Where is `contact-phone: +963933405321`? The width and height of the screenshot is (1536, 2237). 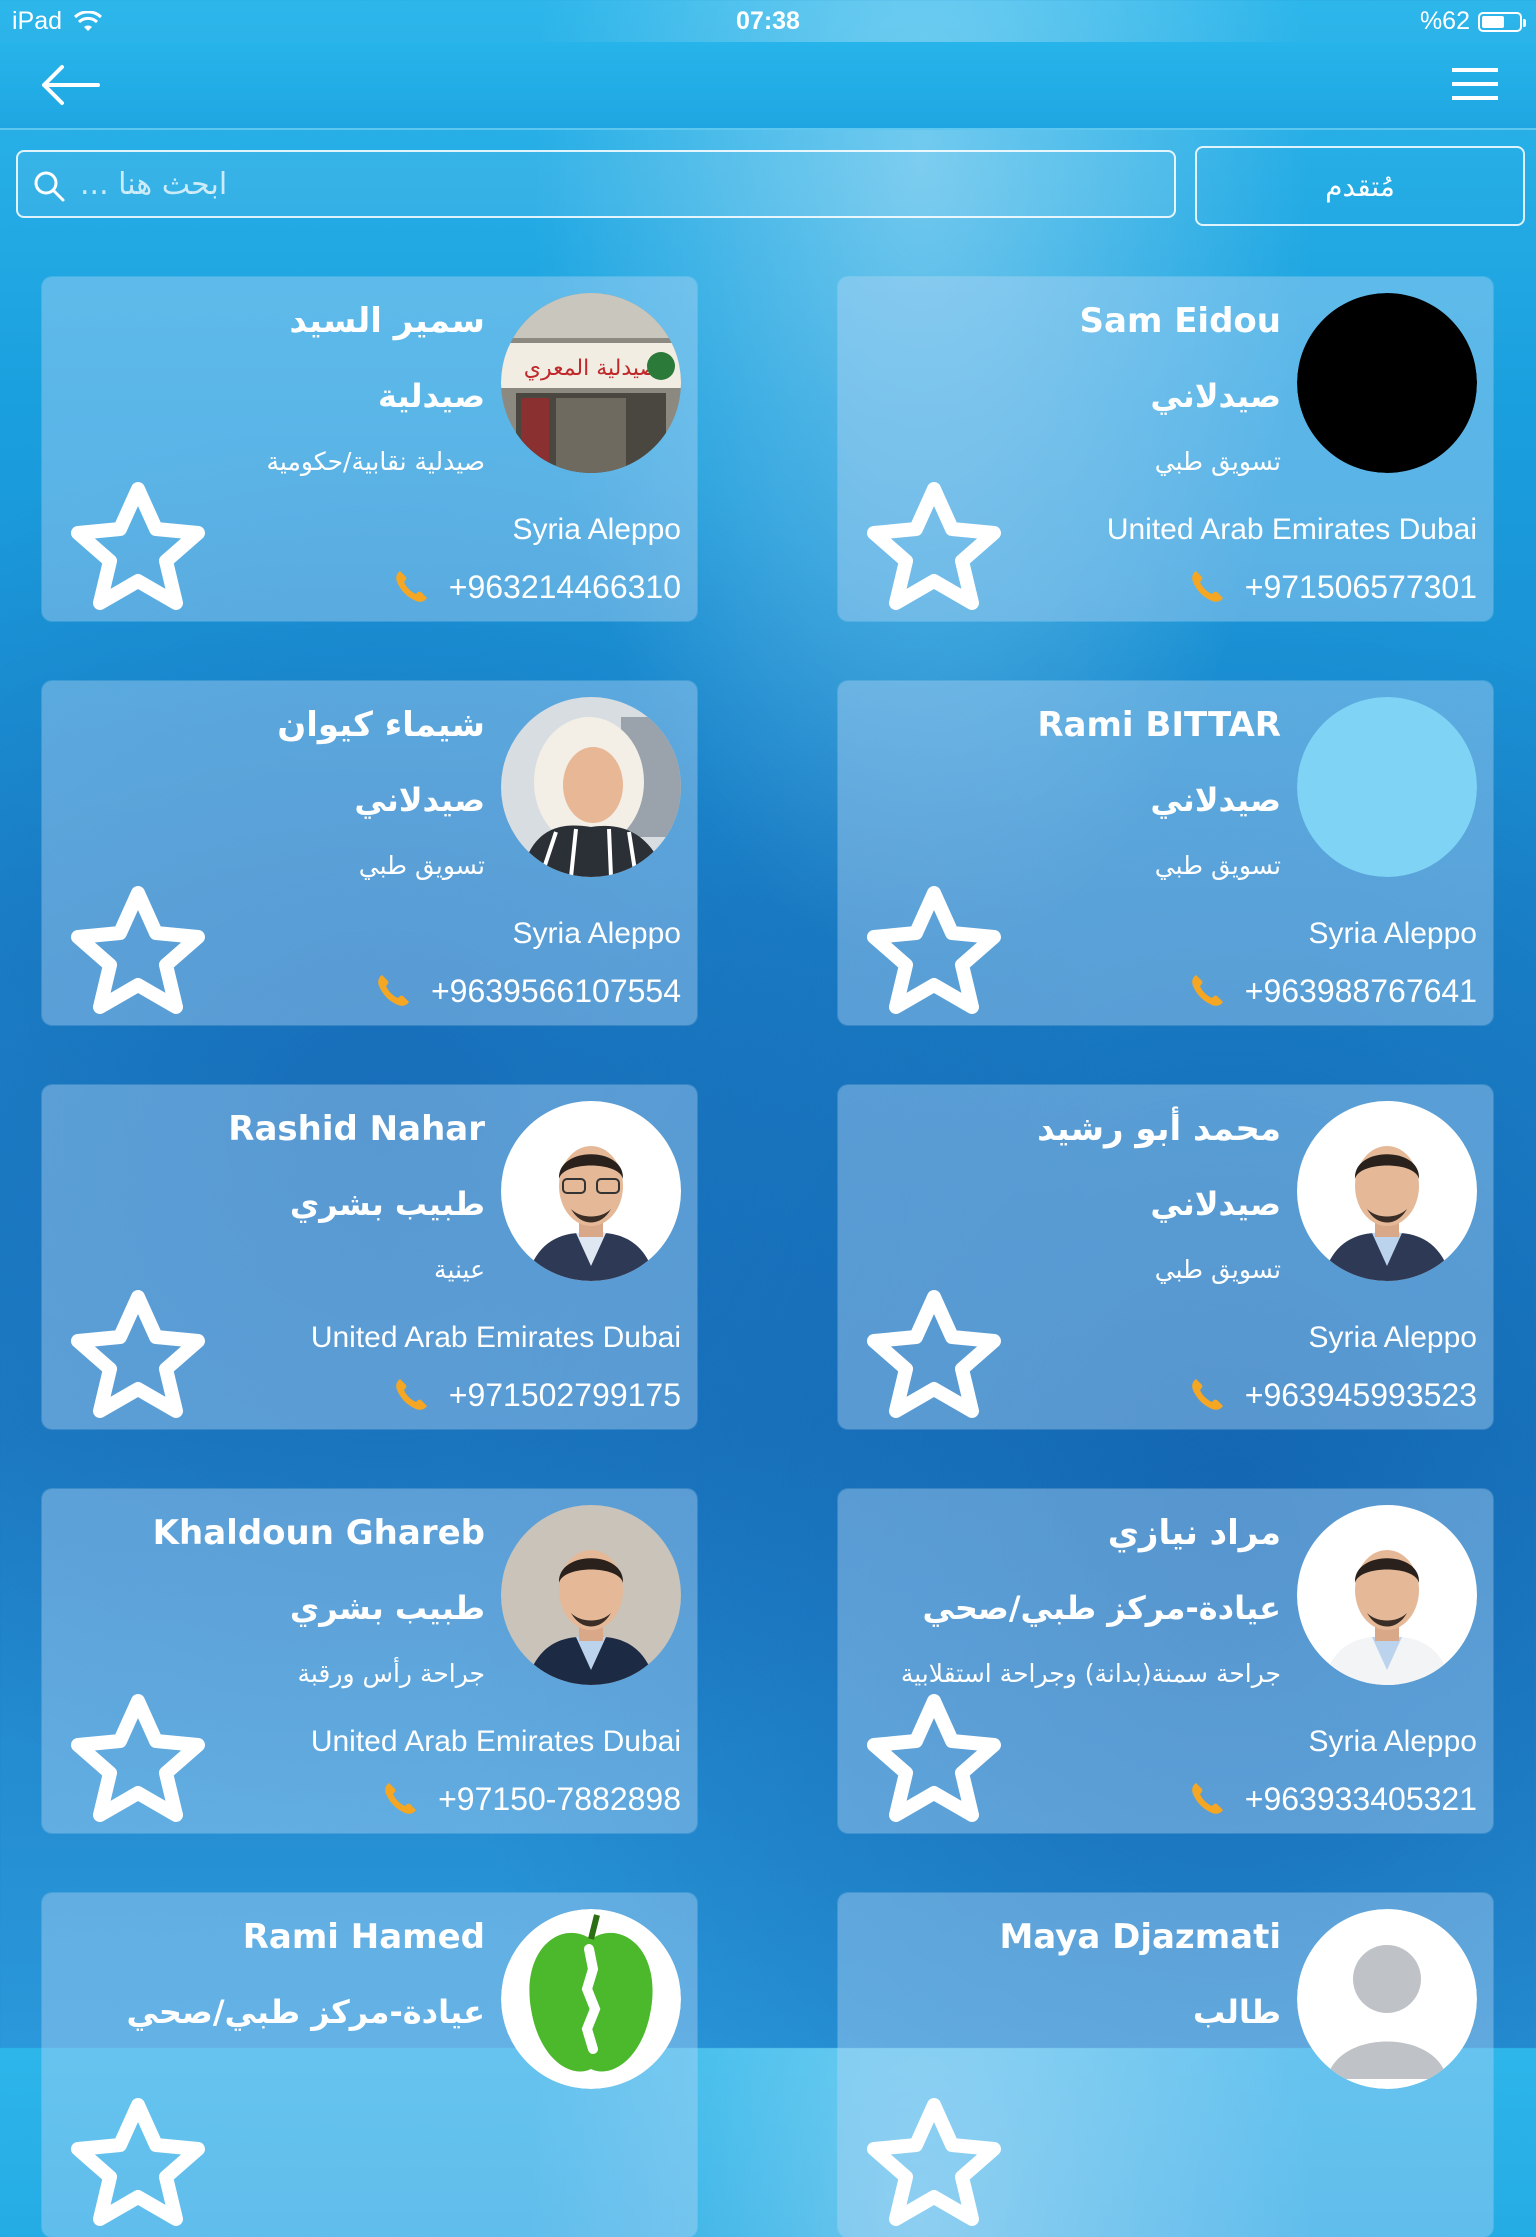
contact-phone: +963933405321 is located at coordinates (1361, 1799).